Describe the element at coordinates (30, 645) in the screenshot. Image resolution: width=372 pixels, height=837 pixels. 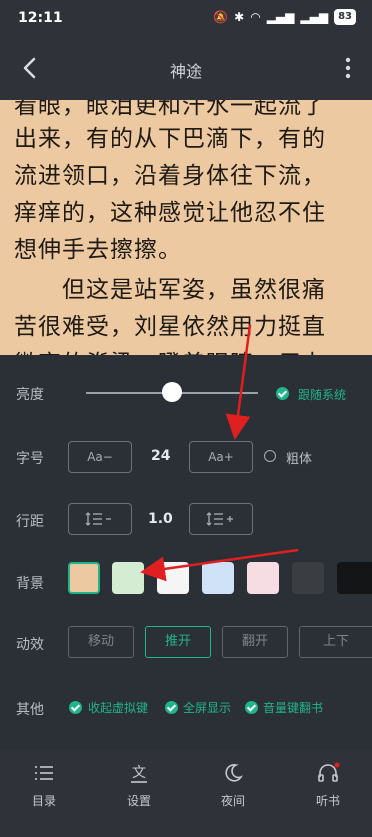
I see `animation-label: 动效` at that location.